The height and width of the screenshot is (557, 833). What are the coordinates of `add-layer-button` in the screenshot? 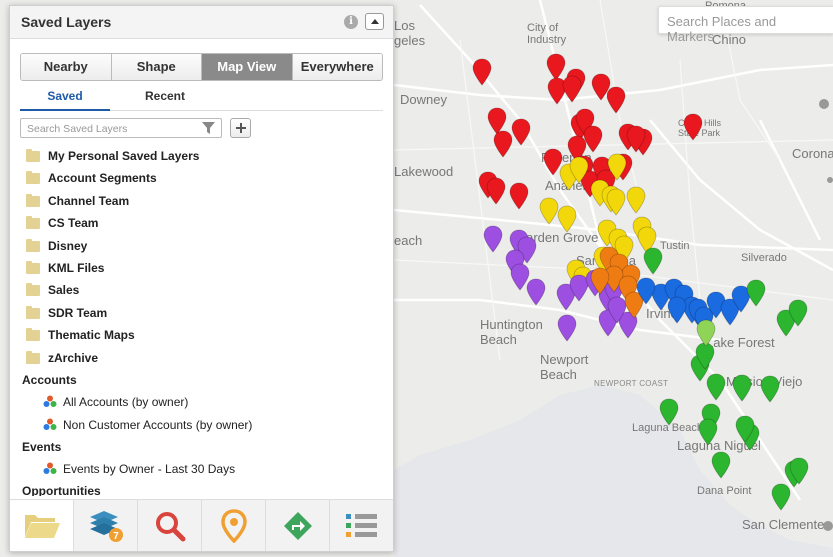 It's located at (240, 128).